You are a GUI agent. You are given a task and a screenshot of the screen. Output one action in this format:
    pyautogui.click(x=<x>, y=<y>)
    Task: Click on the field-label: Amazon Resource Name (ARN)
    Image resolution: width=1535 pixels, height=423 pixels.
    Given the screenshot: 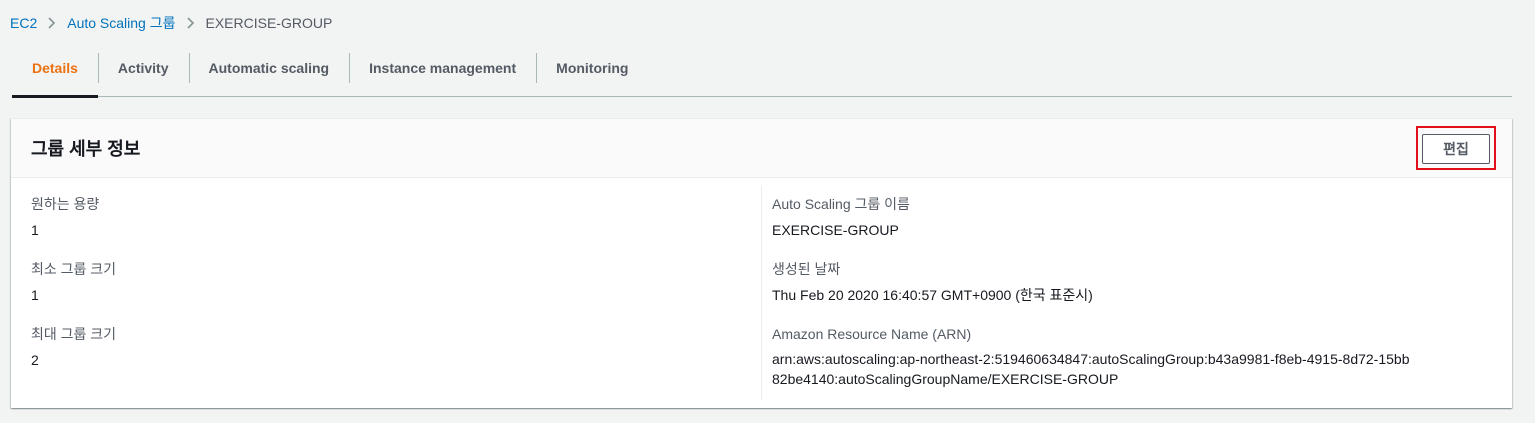 What is the action you would take?
    pyautogui.click(x=872, y=334)
    